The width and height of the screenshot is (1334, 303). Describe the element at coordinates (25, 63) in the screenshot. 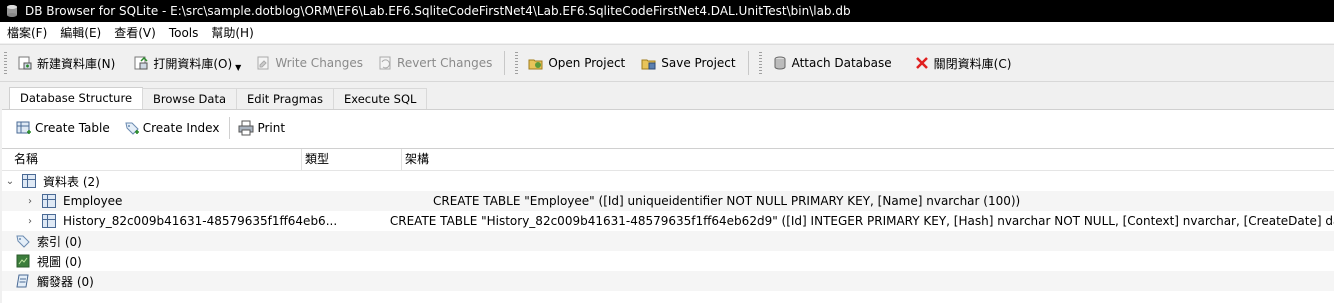

I see `new-database-icon` at that location.